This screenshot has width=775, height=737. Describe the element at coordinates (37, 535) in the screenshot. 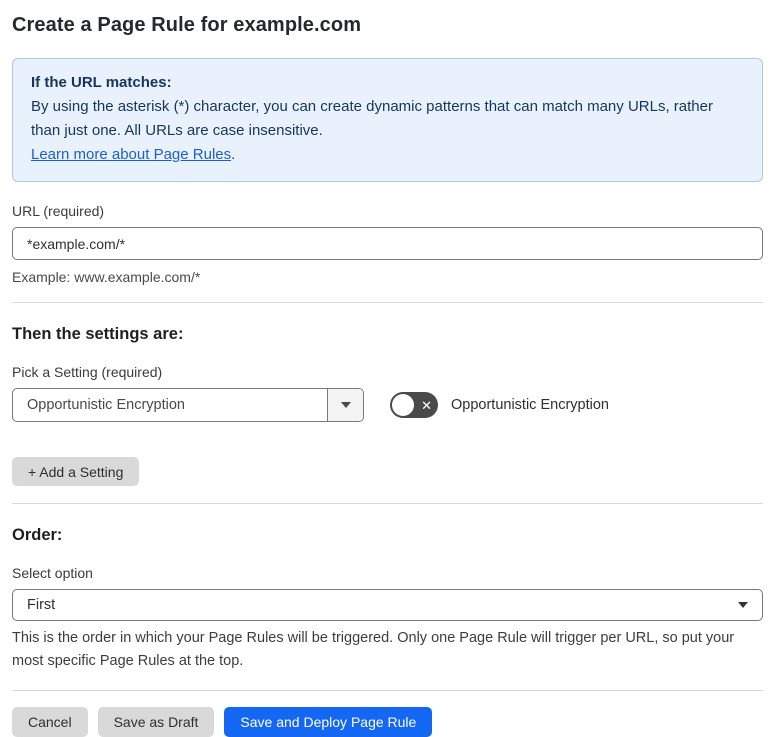

I see `order-heading: Order:` at that location.